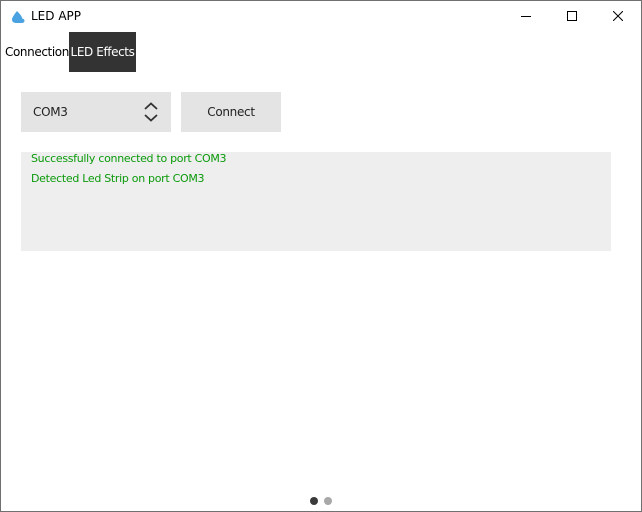  Describe the element at coordinates (321, 16) in the screenshot. I see `title-bar: LED APP` at that location.